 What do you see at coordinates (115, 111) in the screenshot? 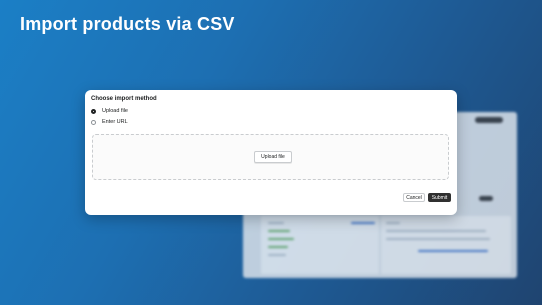
I see `radio-label-upload-file: Upload file` at bounding box center [115, 111].